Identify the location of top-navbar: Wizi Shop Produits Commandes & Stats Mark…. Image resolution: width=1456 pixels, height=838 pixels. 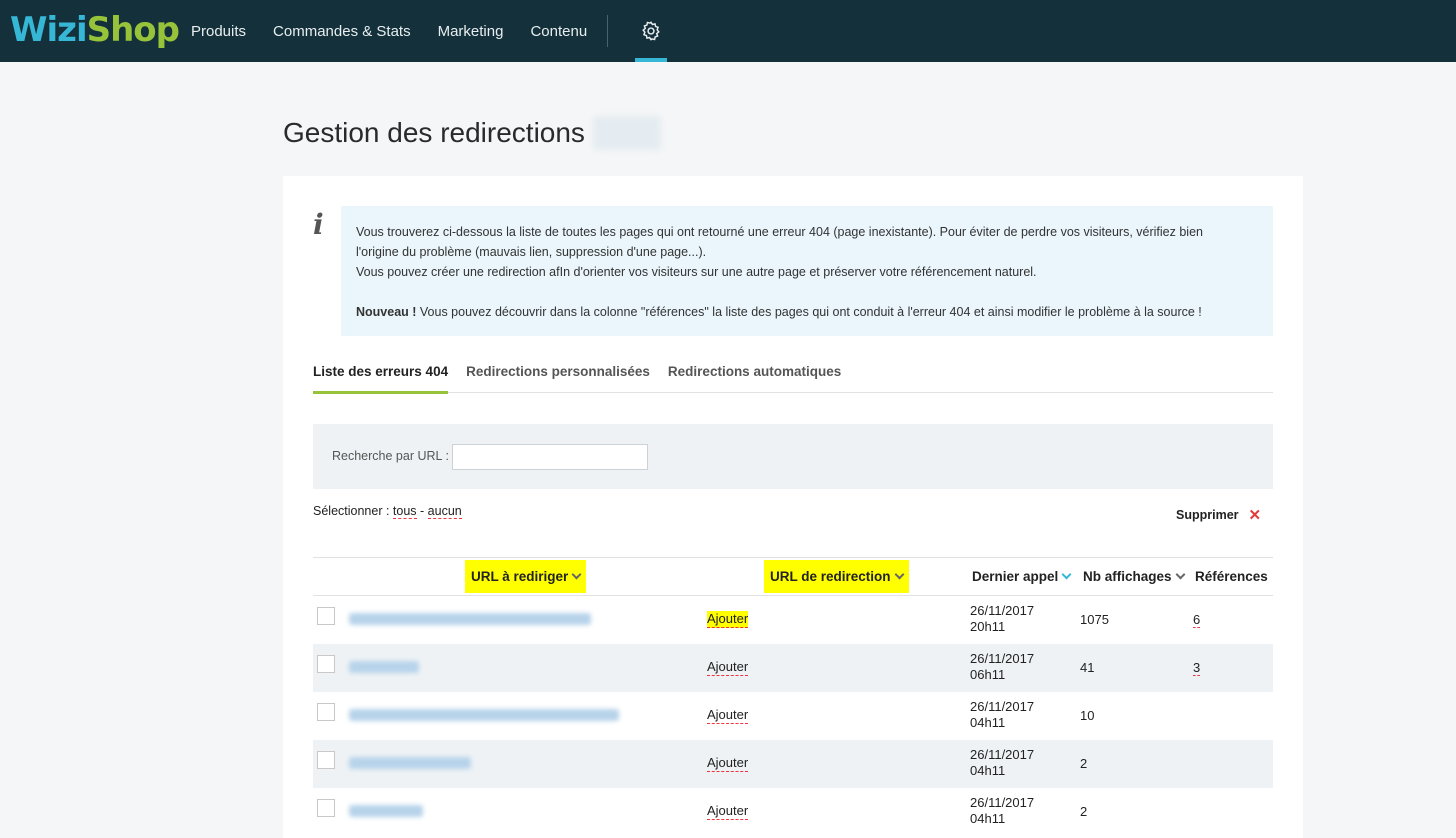
(728, 31).